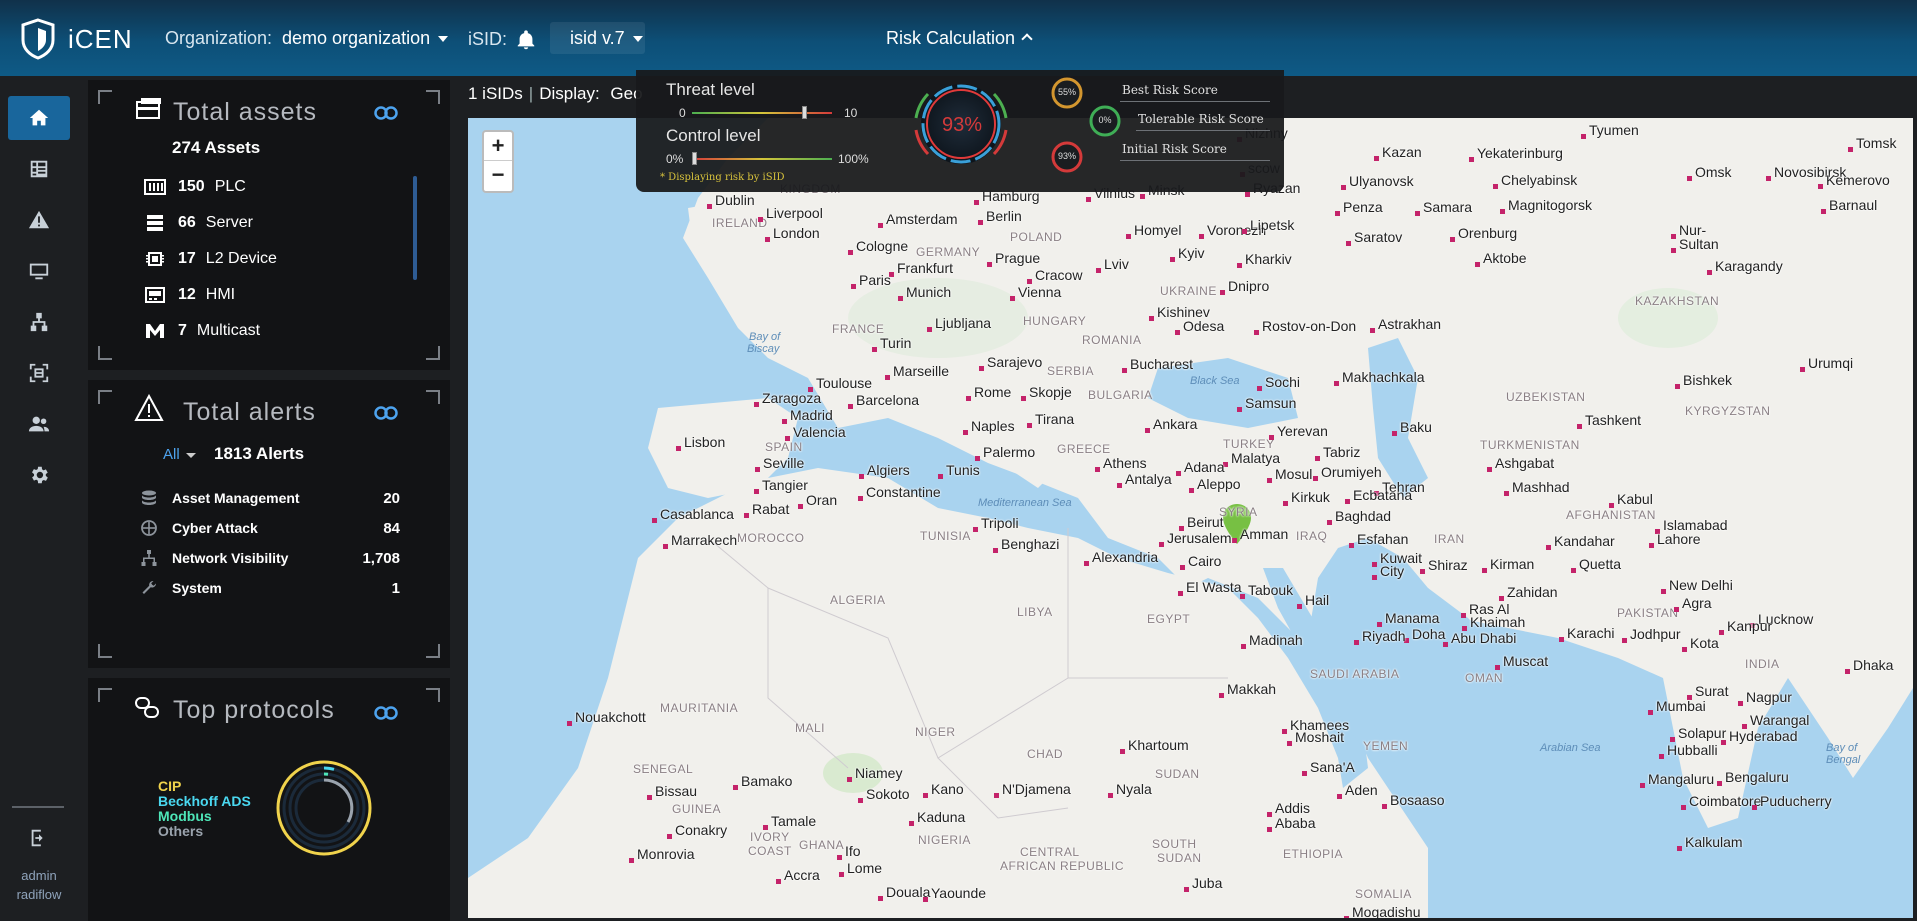 The height and width of the screenshot is (921, 1917). I want to click on country-label: LIBYA, so click(1035, 612).